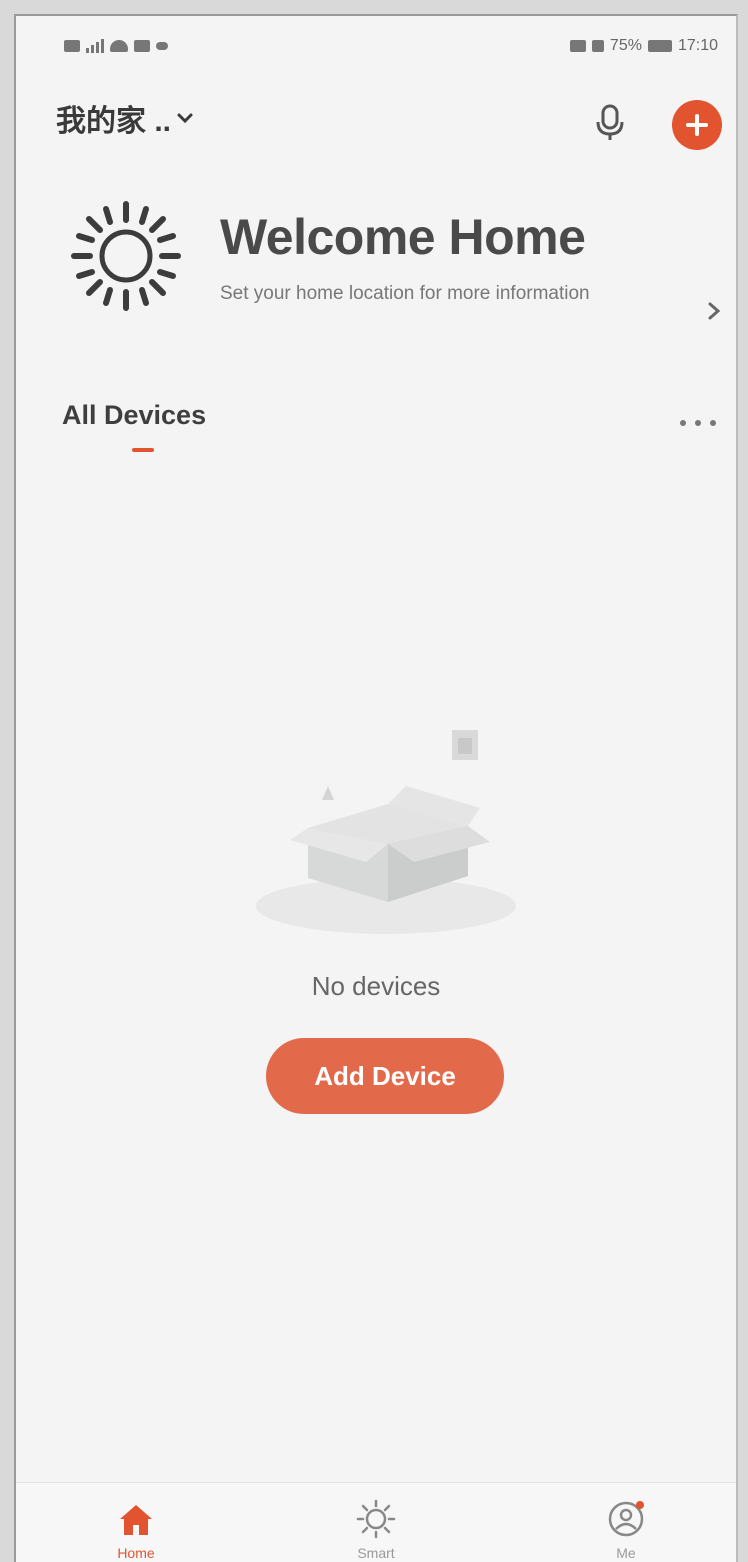 Image resolution: width=748 pixels, height=1562 pixels. What do you see at coordinates (119, 46) in the screenshot?
I see `wifi-icon` at bounding box center [119, 46].